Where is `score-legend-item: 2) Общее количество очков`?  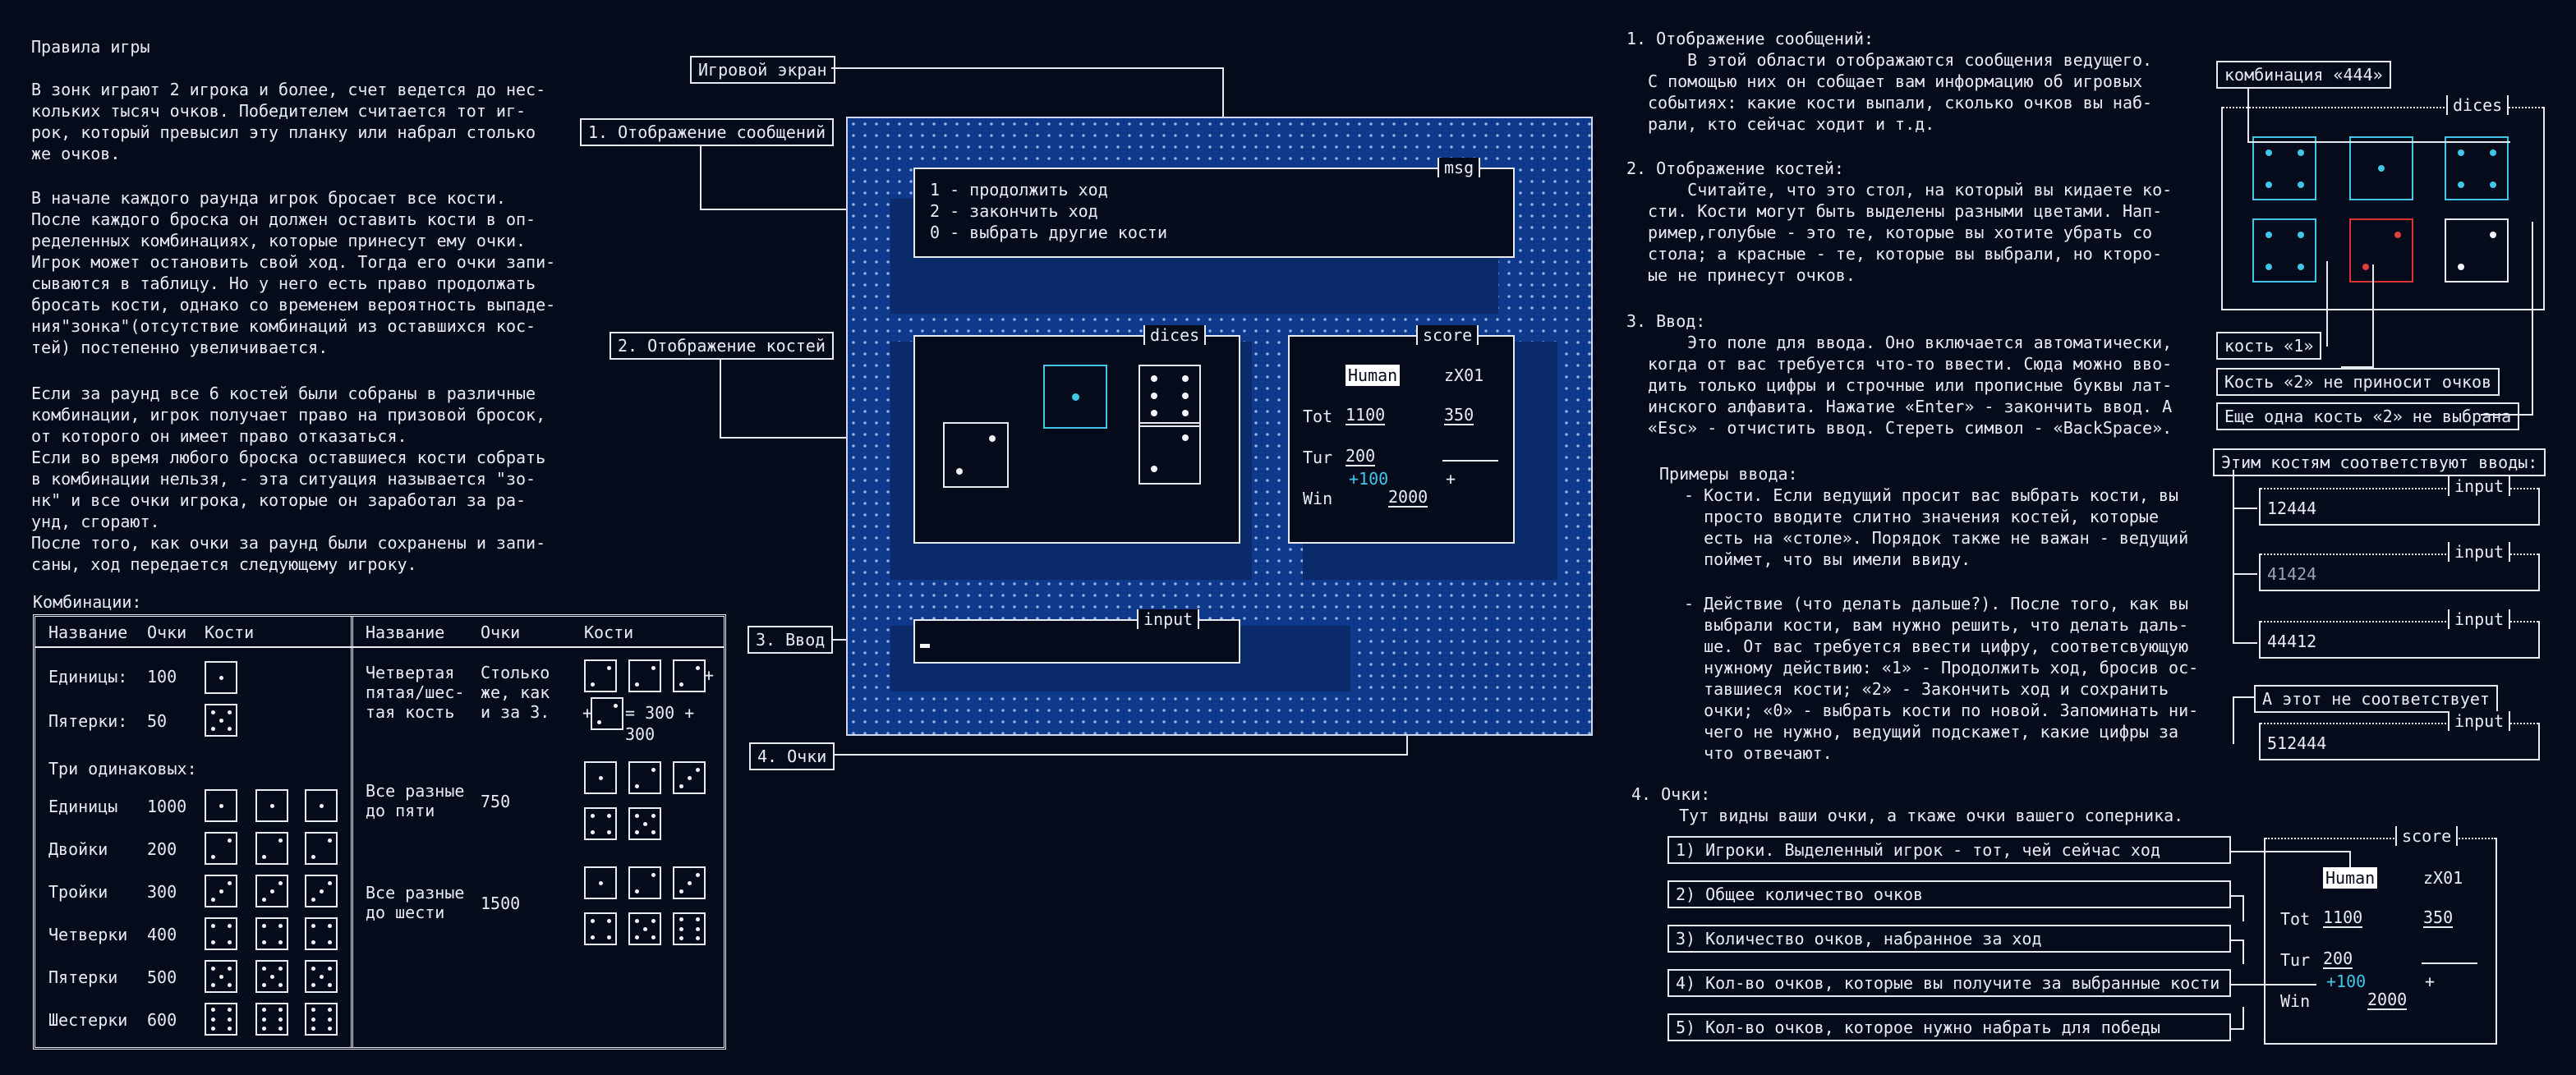 score-legend-item: 2) Общее количество очков is located at coordinates (1949, 894).